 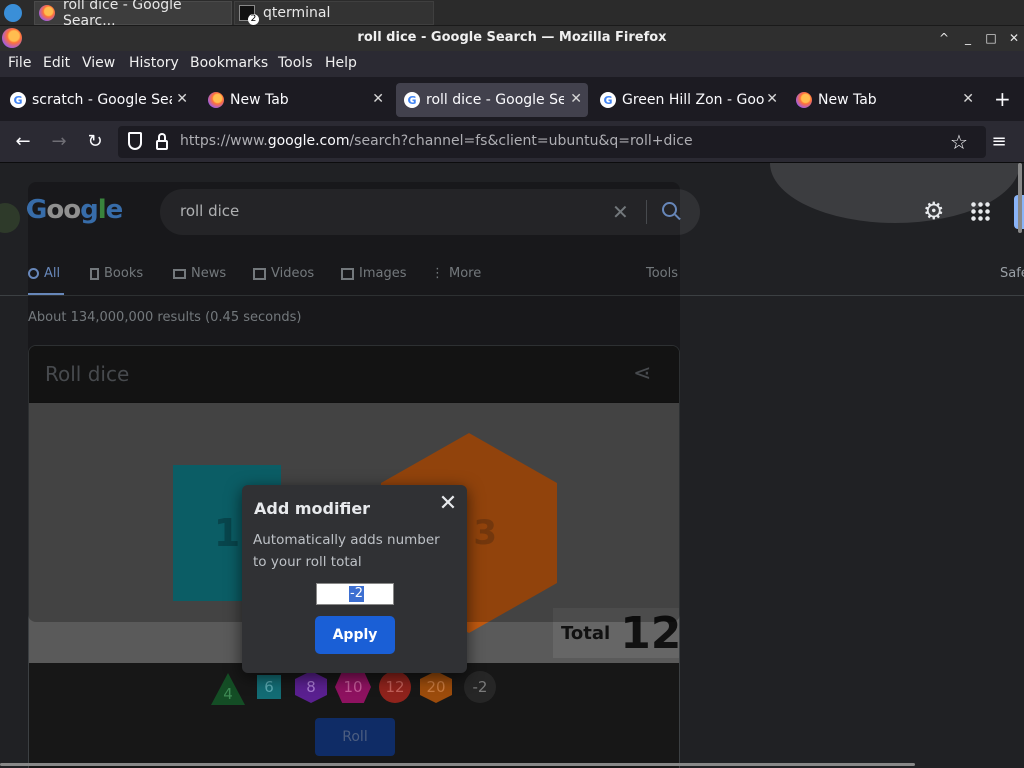 What do you see at coordinates (295, 100) in the screenshot?
I see `tab-new-tab-1: New Tab ✕` at bounding box center [295, 100].